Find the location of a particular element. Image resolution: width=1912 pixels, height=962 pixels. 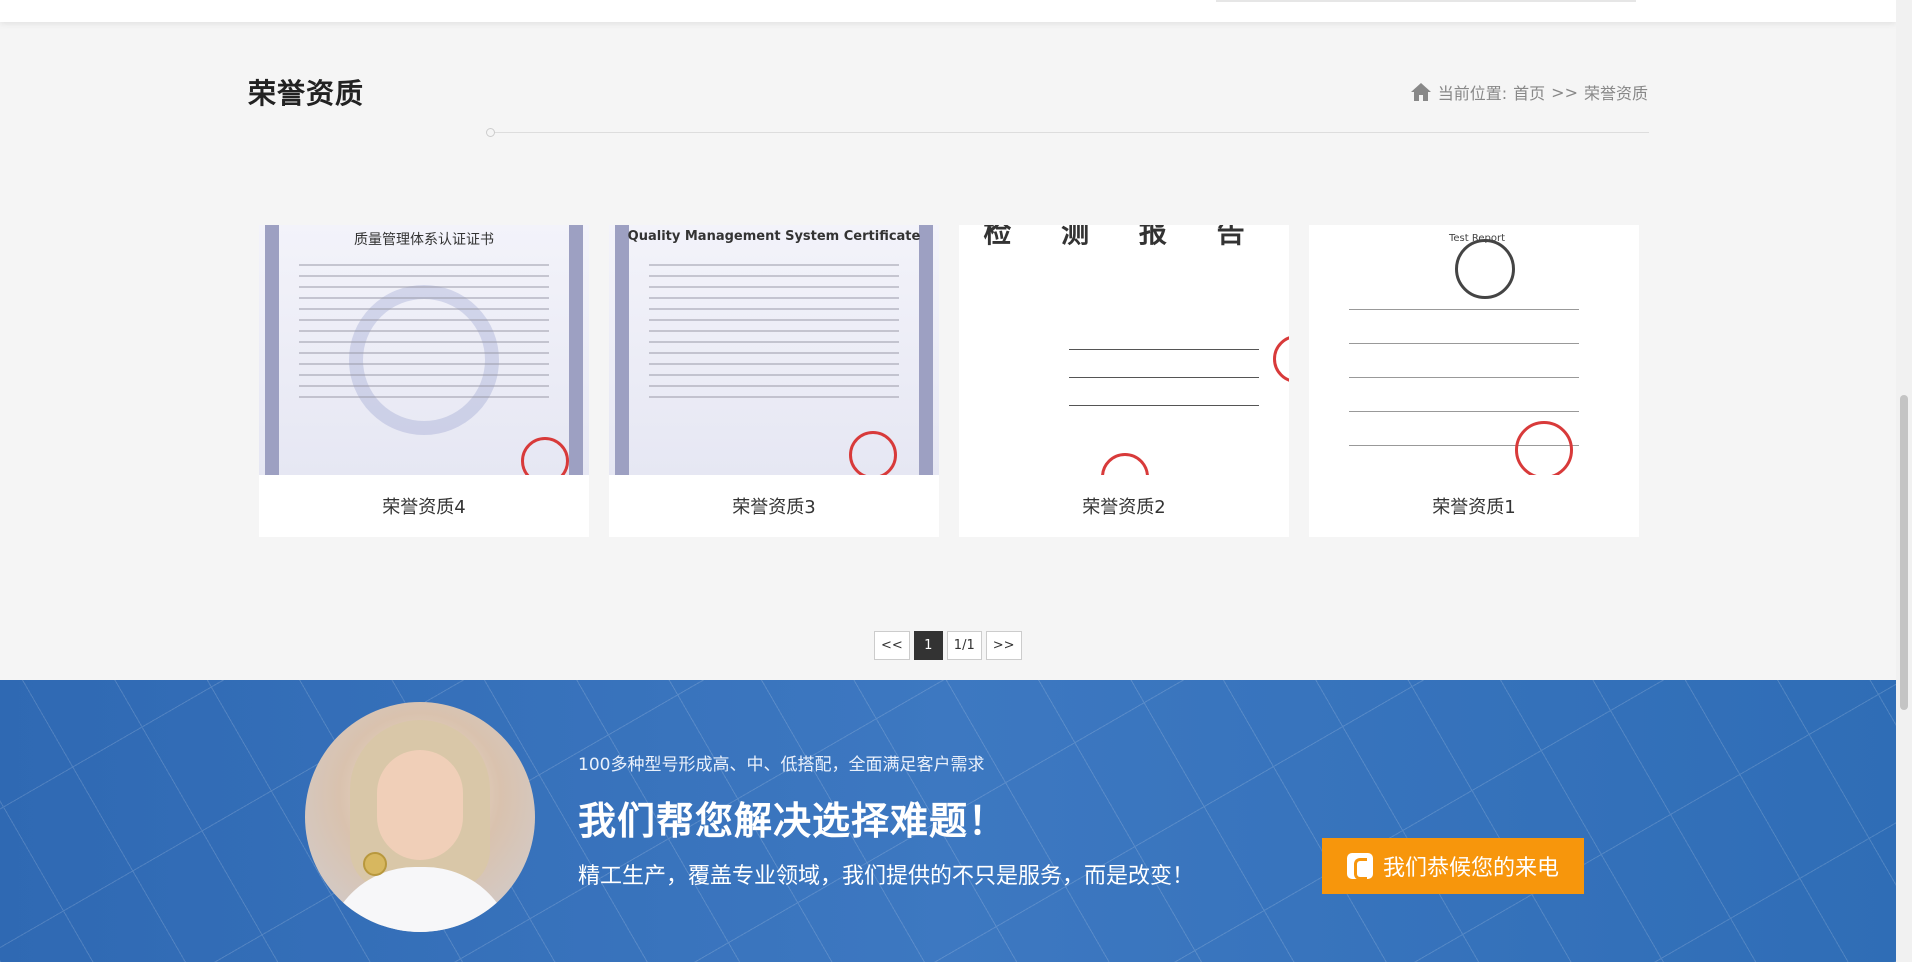

avatar-face is located at coordinates (420, 805).